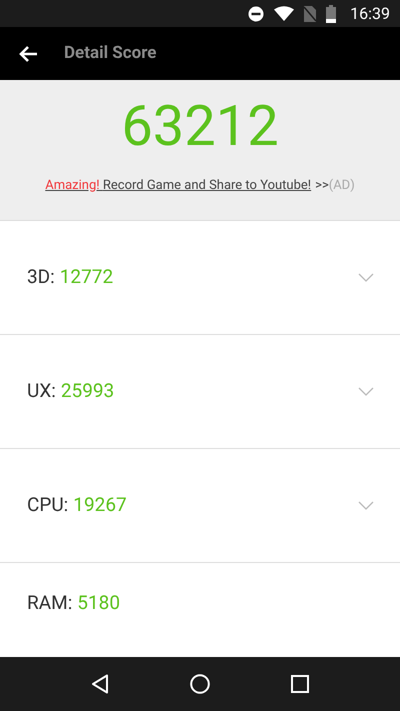  What do you see at coordinates (178, 186) in the screenshot?
I see `ad-link: Amazing! Record Game and Share to Youtube!` at bounding box center [178, 186].